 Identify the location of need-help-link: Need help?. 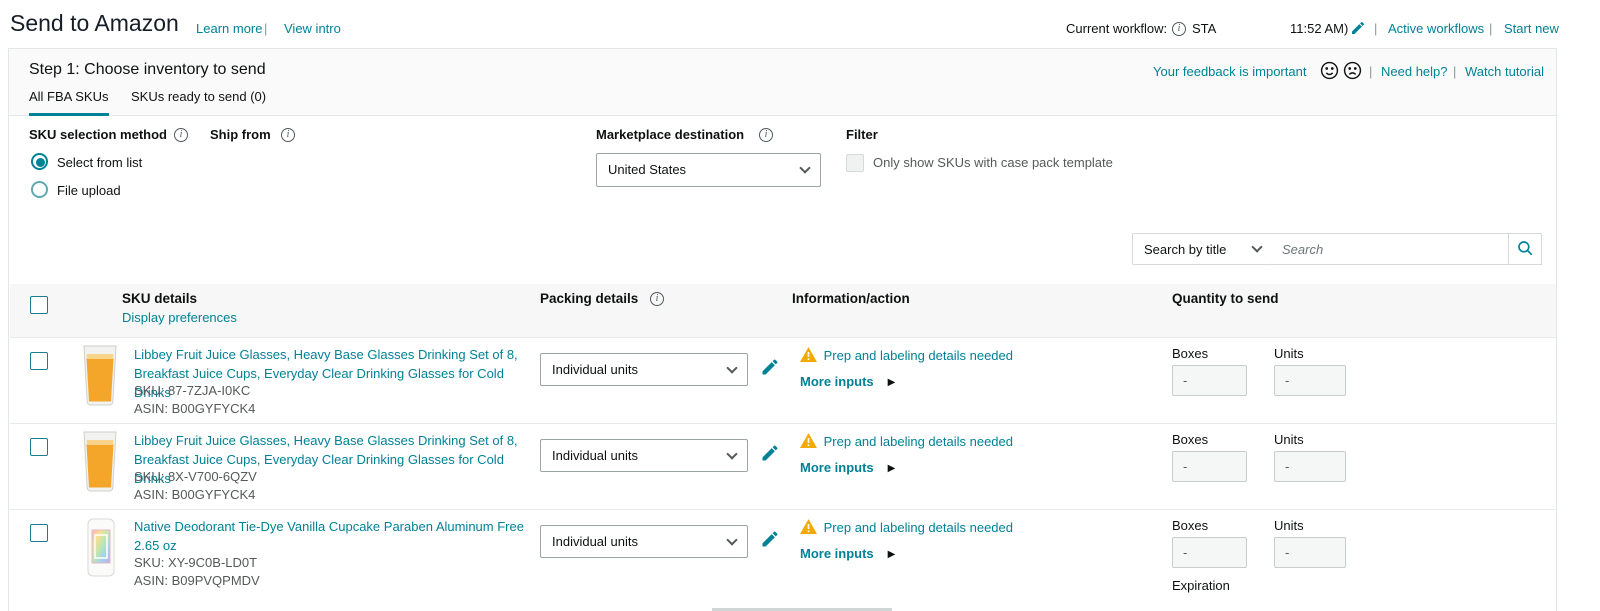
(1414, 71).